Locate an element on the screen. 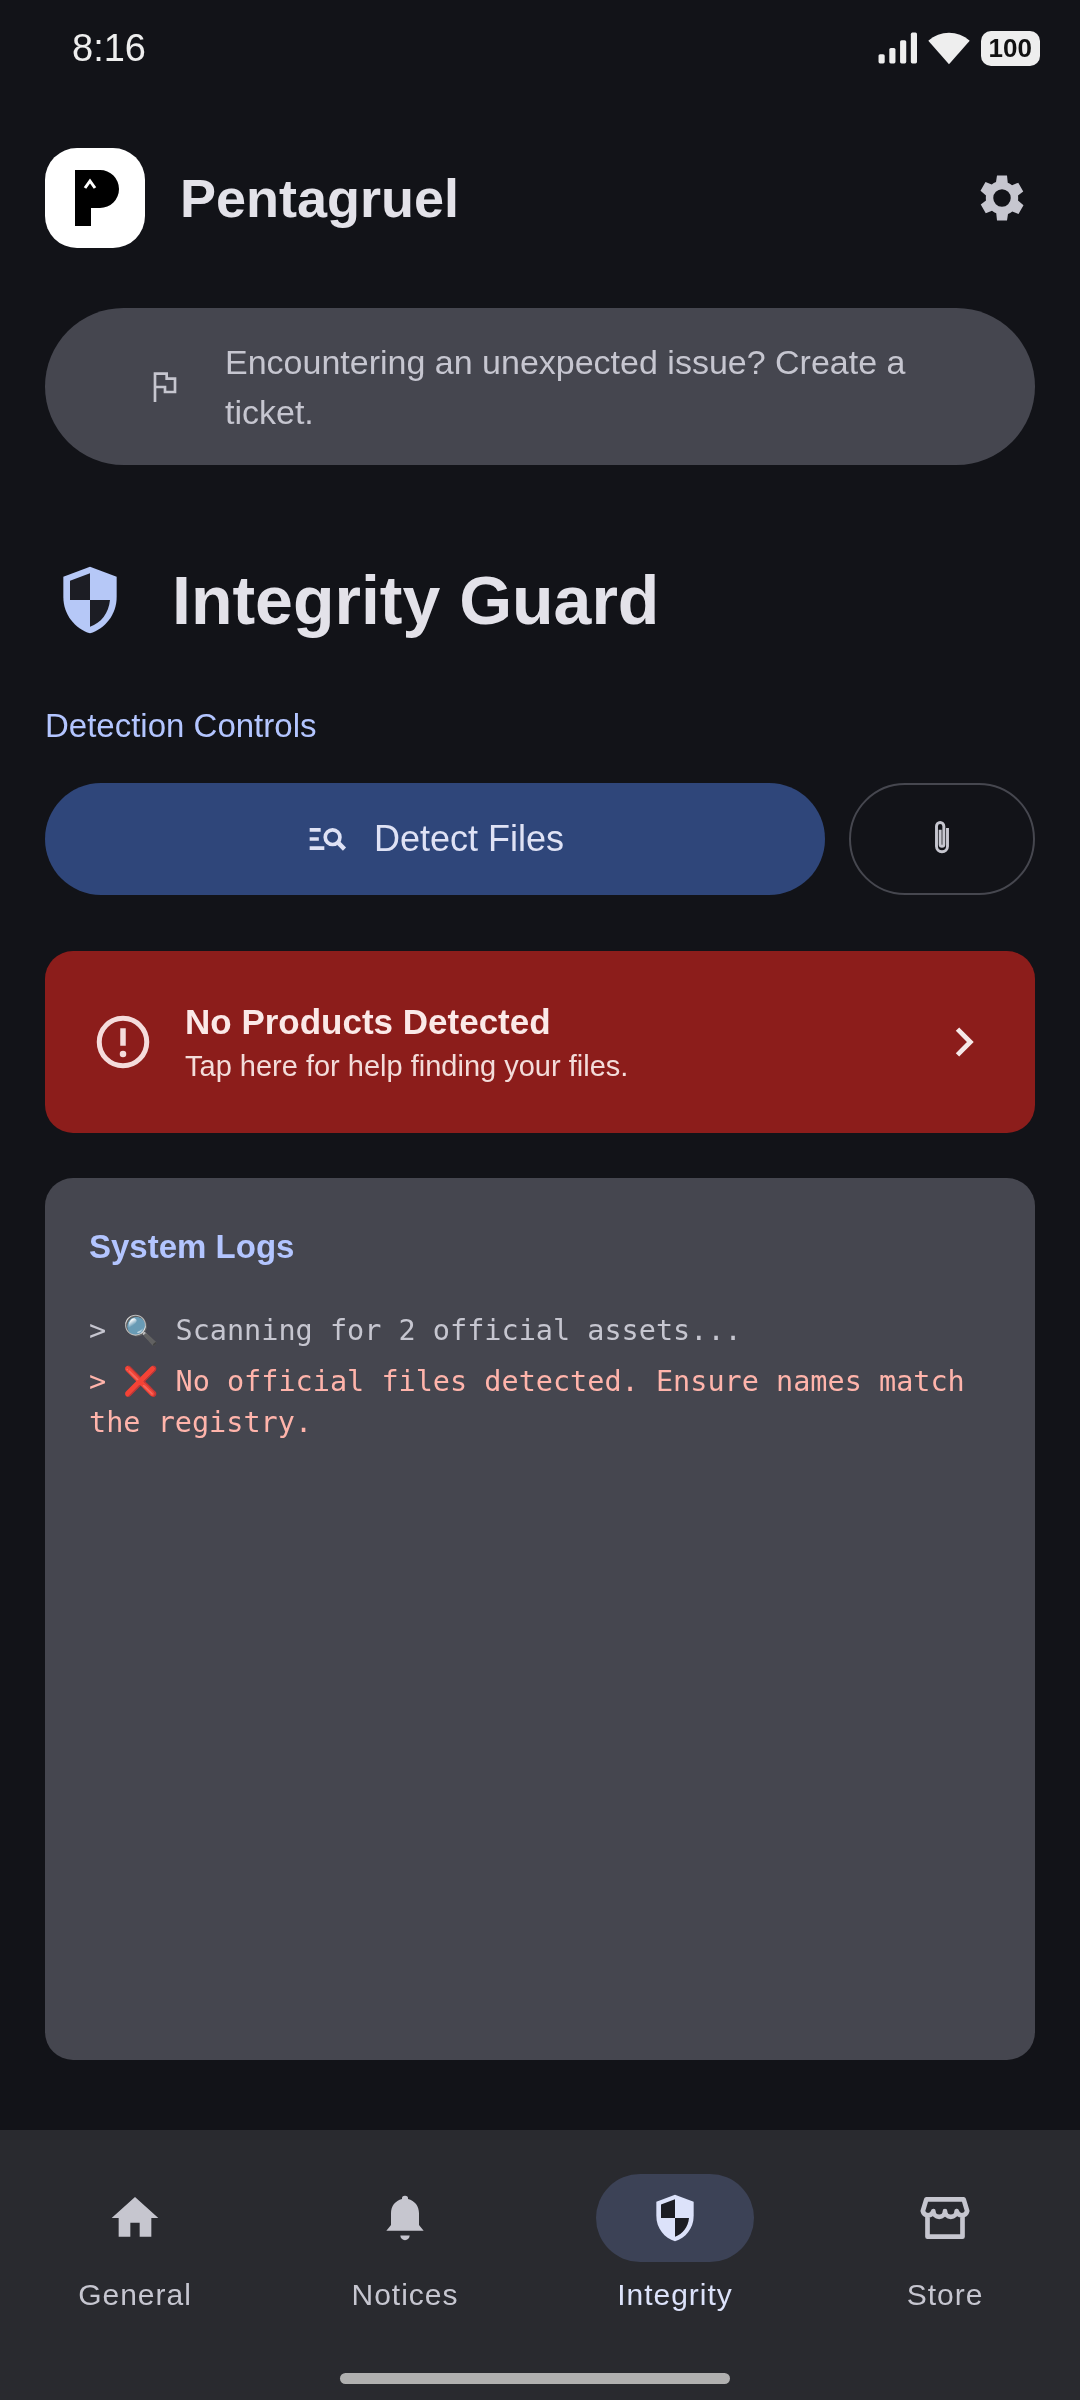 The width and height of the screenshot is (1080, 2400). ticket-banner: Encountering an unexpected issue? Create a ticket. is located at coordinates (540, 386).